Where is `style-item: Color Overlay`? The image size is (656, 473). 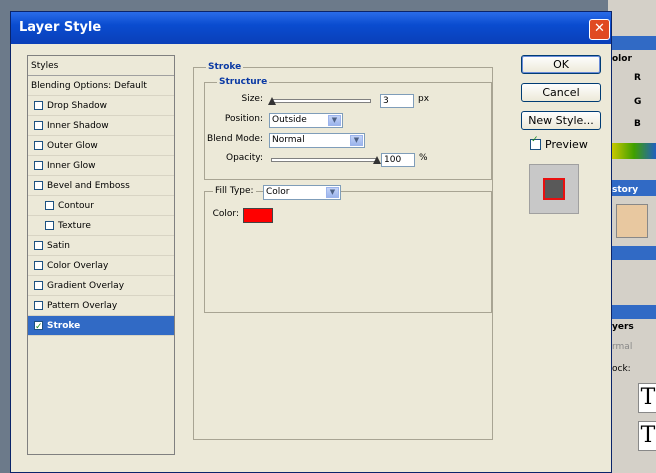 style-item: Color Overlay is located at coordinates (101, 266).